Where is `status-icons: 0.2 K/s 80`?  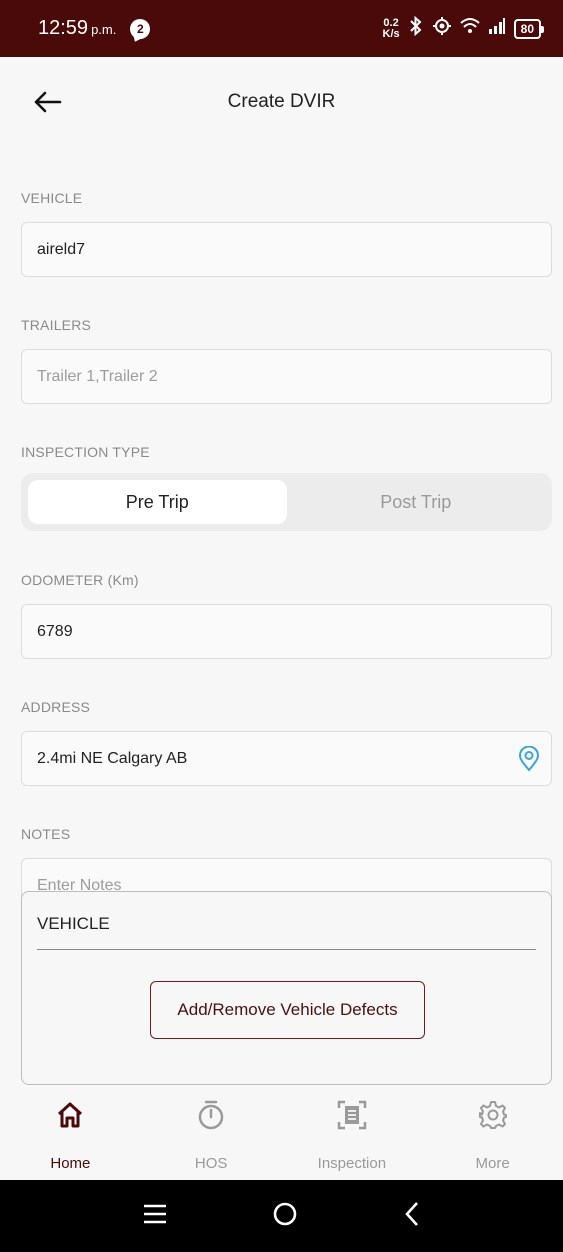 status-icons: 0.2 K/s 80 is located at coordinates (463, 28).